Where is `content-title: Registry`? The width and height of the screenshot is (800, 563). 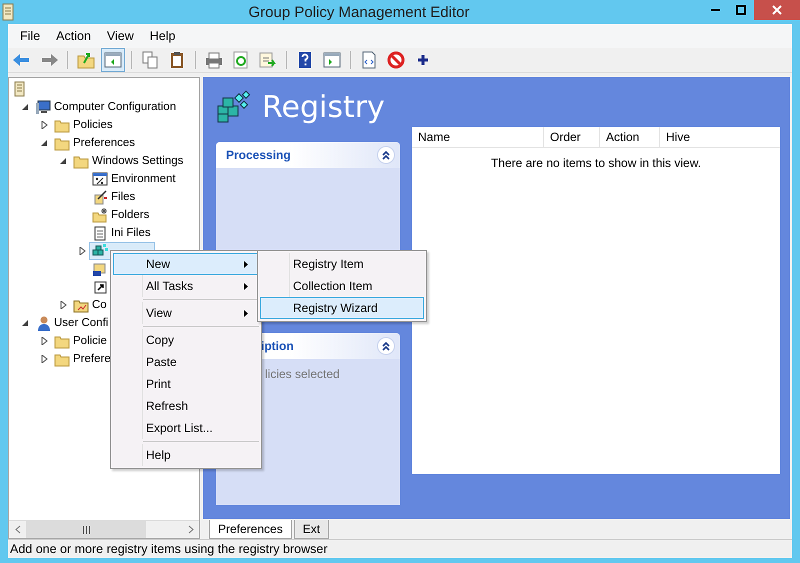 content-title: Registry is located at coordinates (323, 107).